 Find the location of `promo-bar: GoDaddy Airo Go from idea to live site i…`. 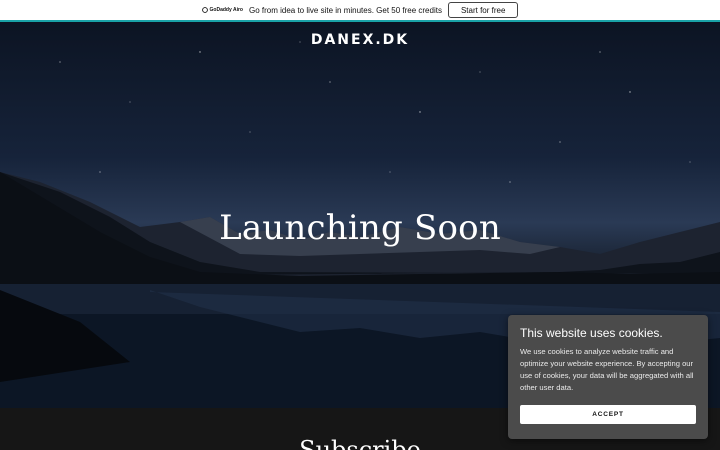

promo-bar: GoDaddy Airo Go from idea to live site i… is located at coordinates (360, 11).